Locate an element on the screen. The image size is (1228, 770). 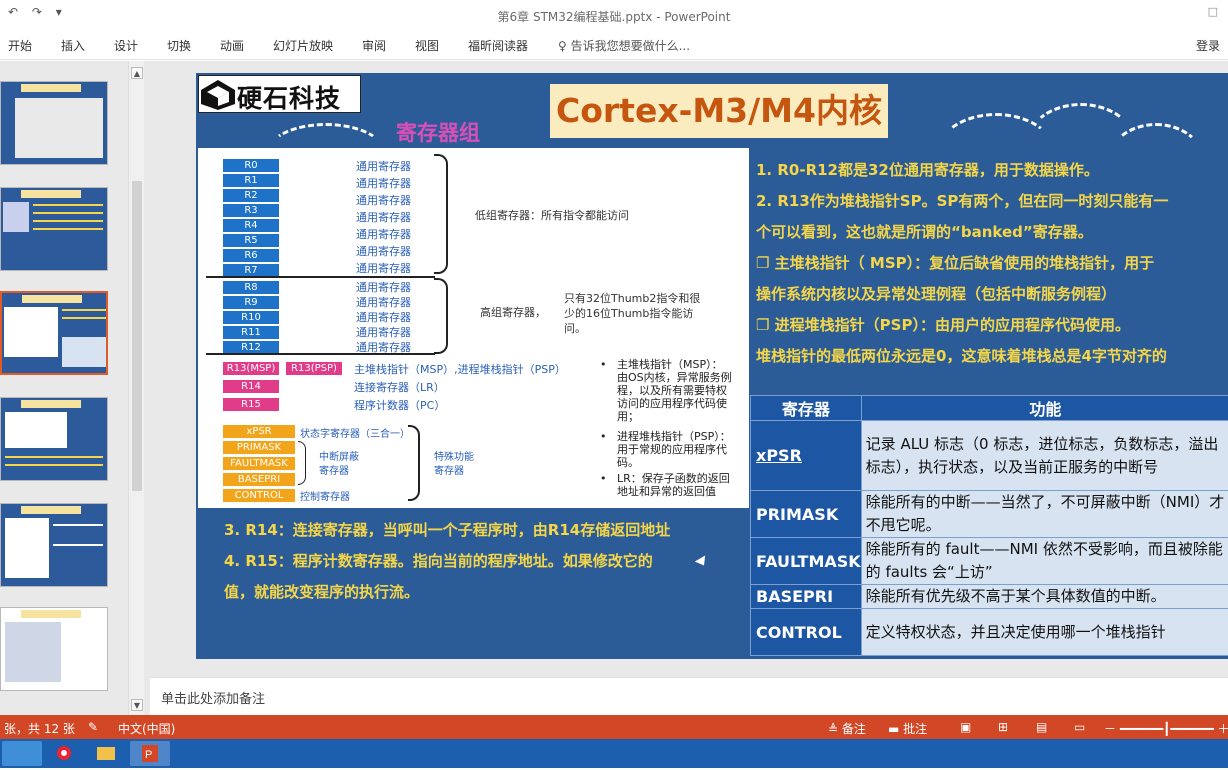
record-glyph is located at coordinates (64, 753).